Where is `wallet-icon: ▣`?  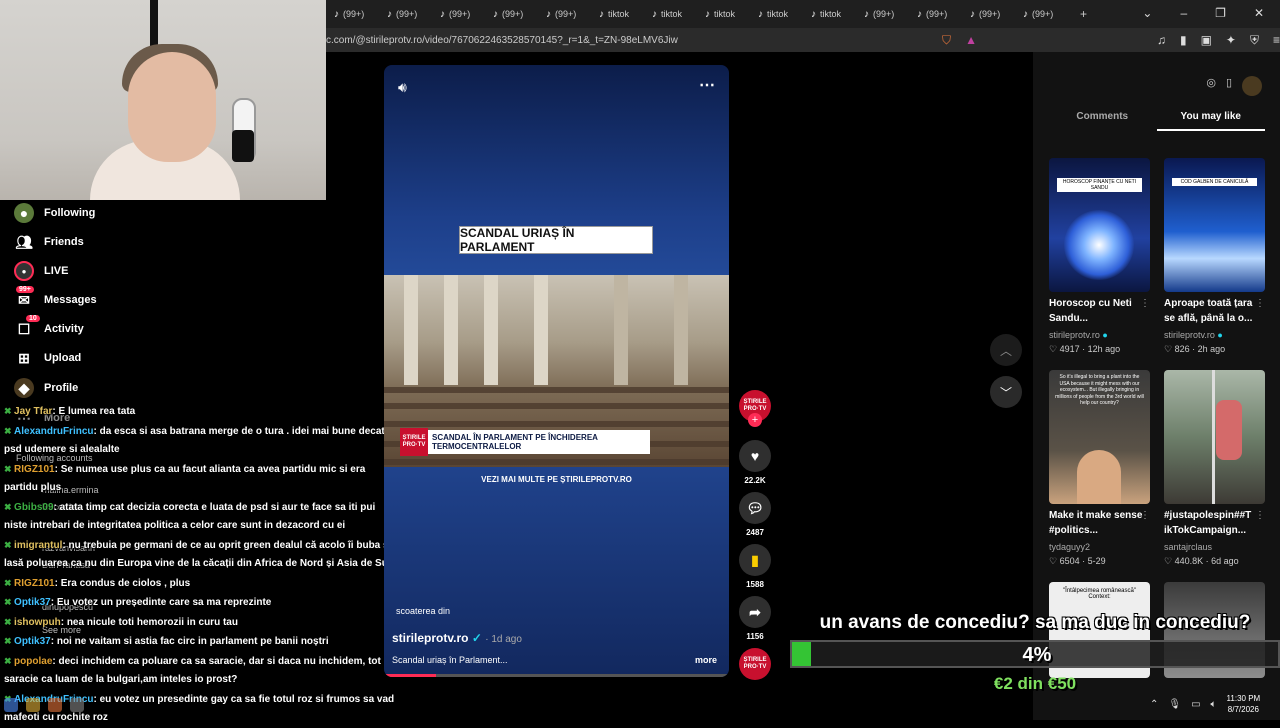 wallet-icon: ▣ is located at coordinates (1206, 40).